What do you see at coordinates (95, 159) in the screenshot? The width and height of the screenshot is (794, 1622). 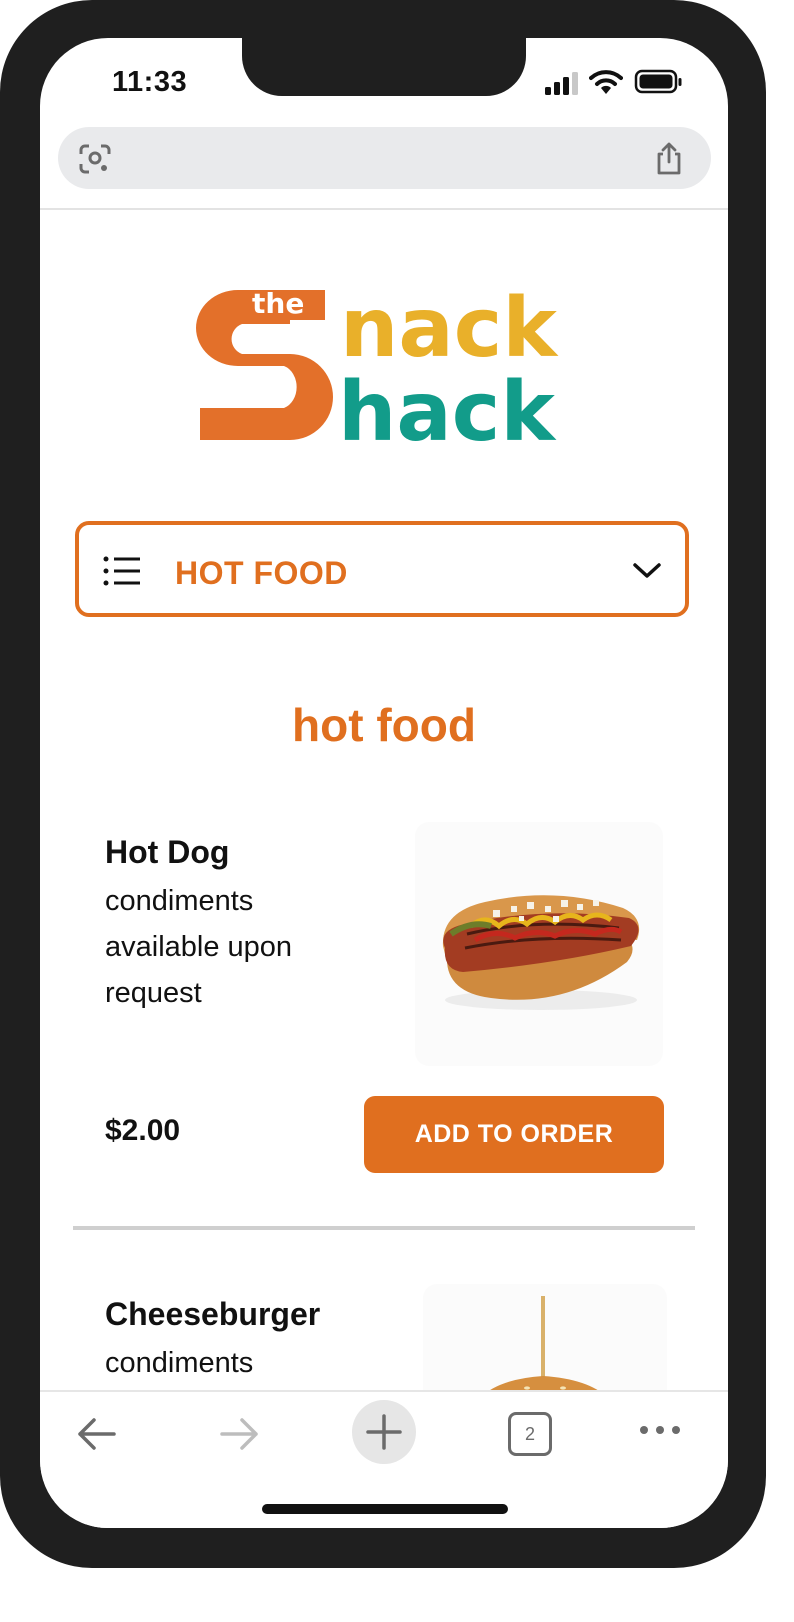 I see `lens-search-icon` at bounding box center [95, 159].